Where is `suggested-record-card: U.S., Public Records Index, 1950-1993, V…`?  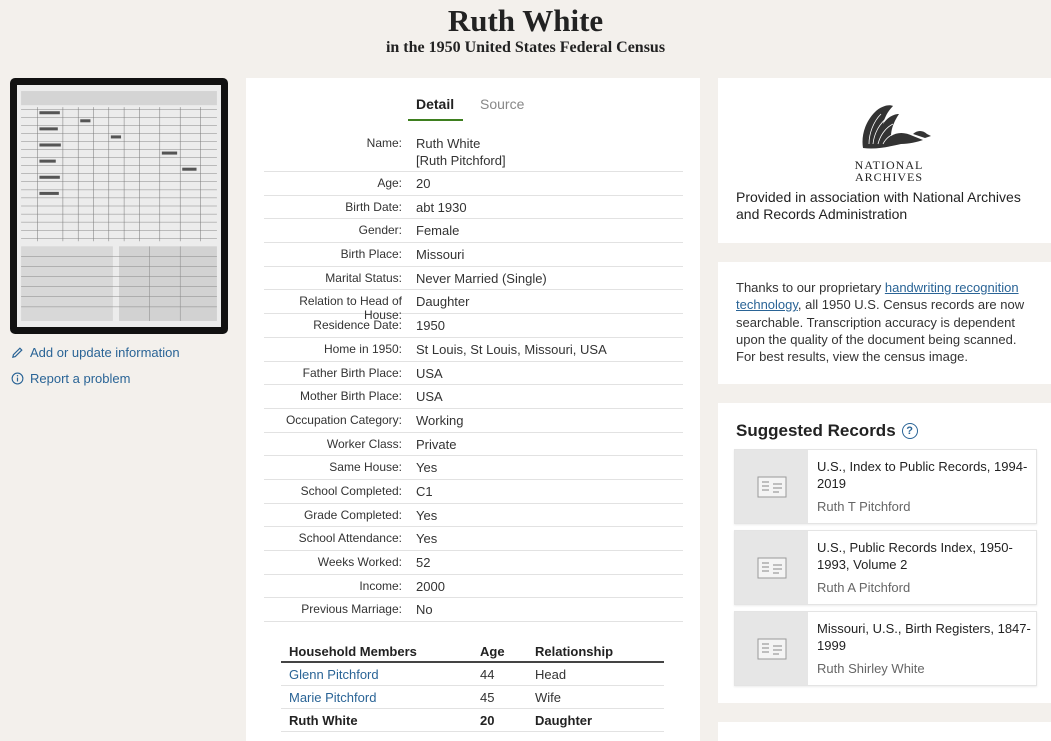 suggested-record-card: U.S., Public Records Index, 1950-1993, V… is located at coordinates (885, 567).